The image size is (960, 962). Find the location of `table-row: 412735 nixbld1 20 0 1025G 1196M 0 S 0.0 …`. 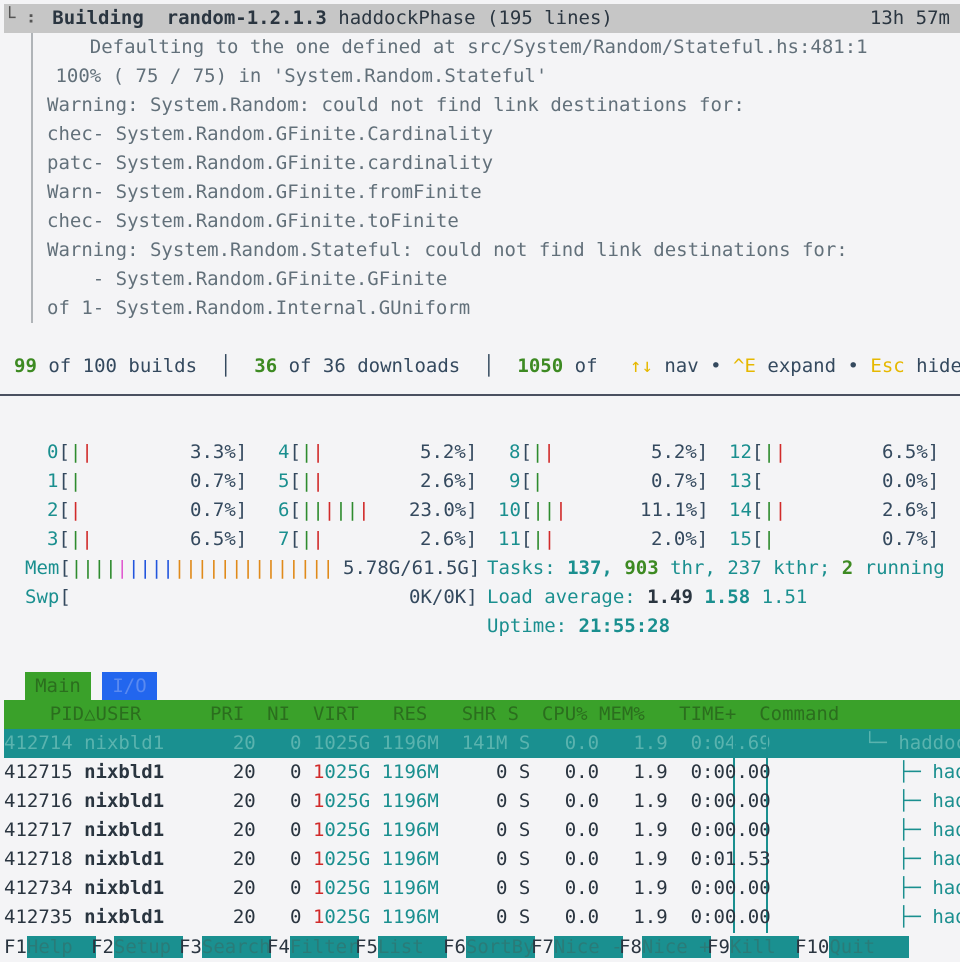

table-row: 412735 nixbld1 20 0 1025G 1196M 0 S 0.0 … is located at coordinates (387, 917).